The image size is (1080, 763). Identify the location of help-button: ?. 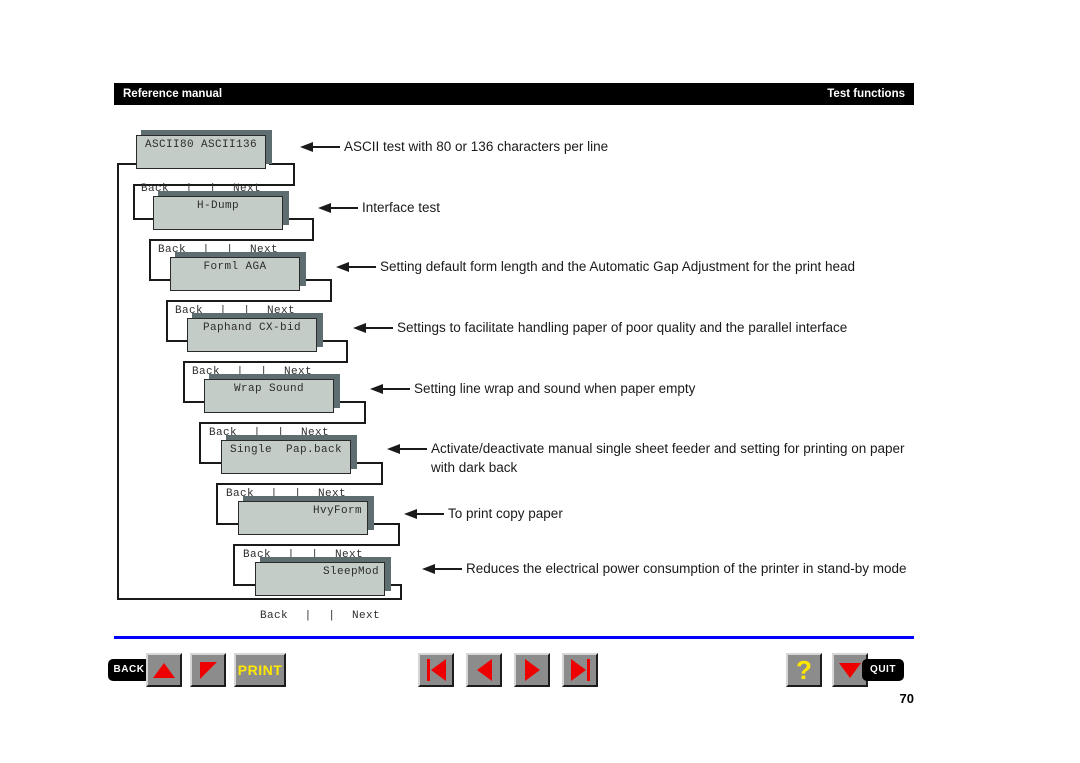
(804, 670).